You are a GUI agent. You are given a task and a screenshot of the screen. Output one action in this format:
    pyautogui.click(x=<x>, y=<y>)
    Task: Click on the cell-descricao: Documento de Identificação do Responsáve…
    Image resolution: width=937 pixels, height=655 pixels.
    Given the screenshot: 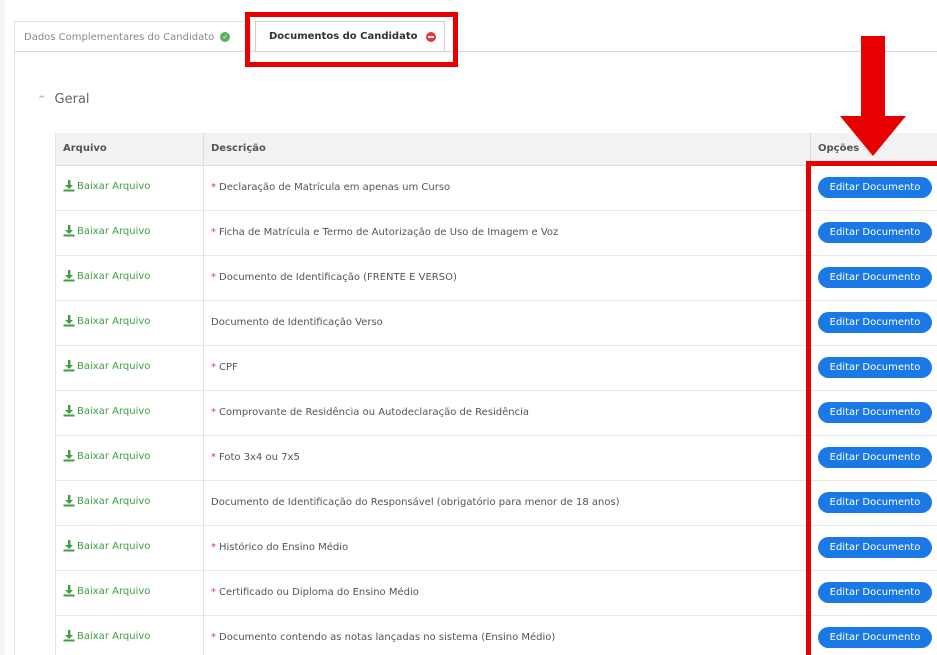 What is the action you would take?
    pyautogui.click(x=507, y=503)
    